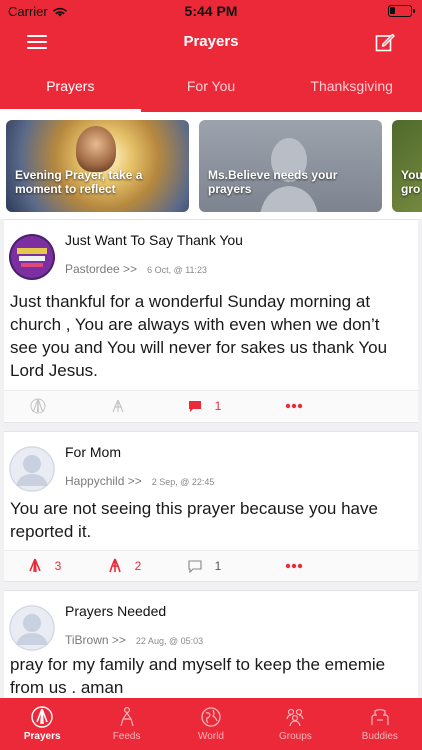 Image resolution: width=422 pixels, height=750 pixels. I want to click on tabbar-item-world: World, so click(211, 724).